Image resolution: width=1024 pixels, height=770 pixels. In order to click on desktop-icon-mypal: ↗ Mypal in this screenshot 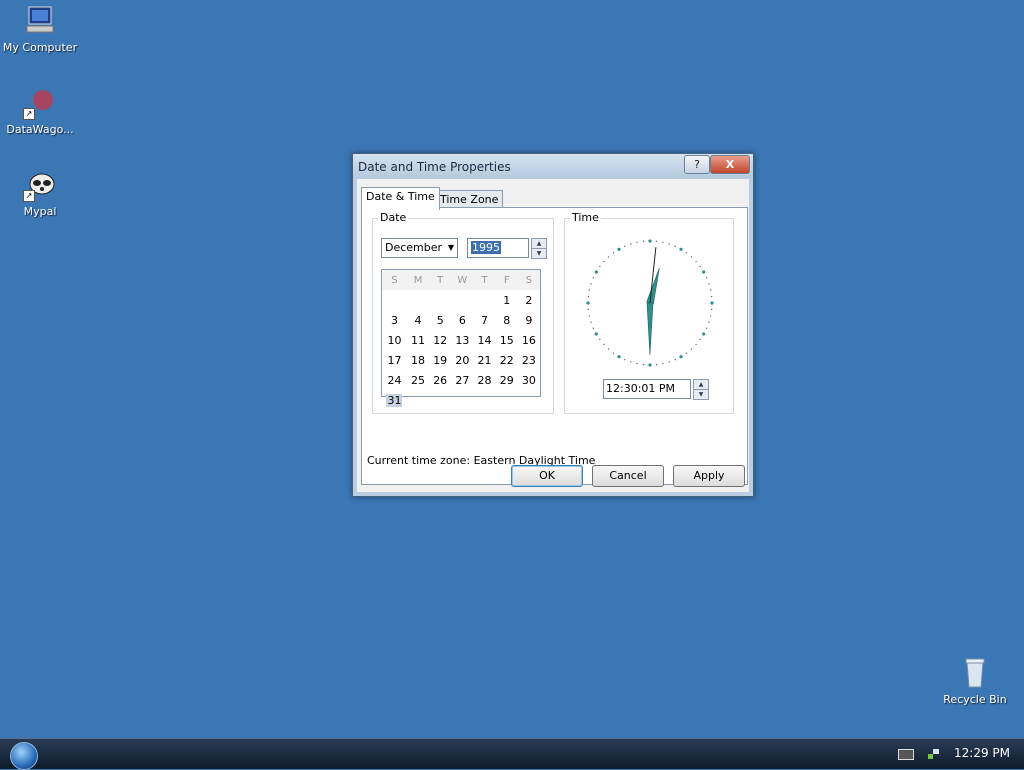, I will do `click(40, 193)`.